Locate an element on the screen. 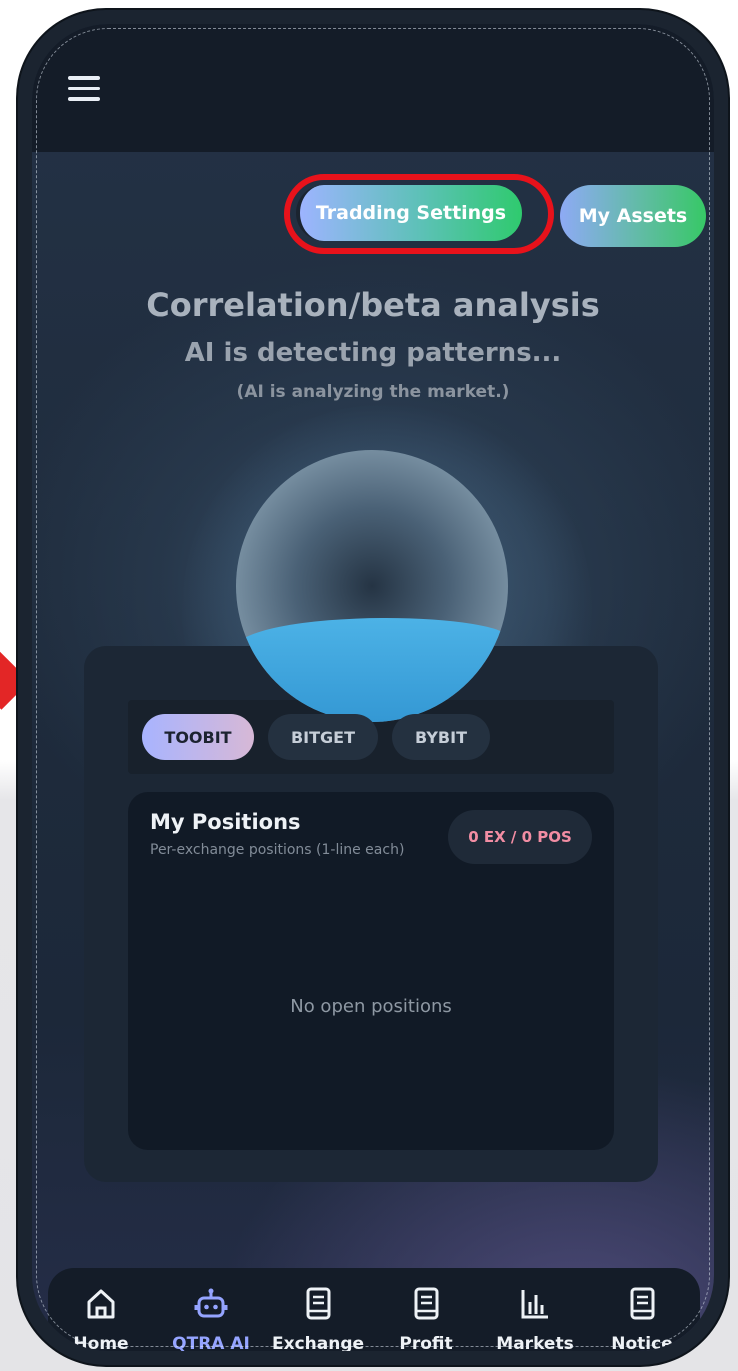 This screenshot has width=738, height=1371. robot-icon is located at coordinates (211, 1303).